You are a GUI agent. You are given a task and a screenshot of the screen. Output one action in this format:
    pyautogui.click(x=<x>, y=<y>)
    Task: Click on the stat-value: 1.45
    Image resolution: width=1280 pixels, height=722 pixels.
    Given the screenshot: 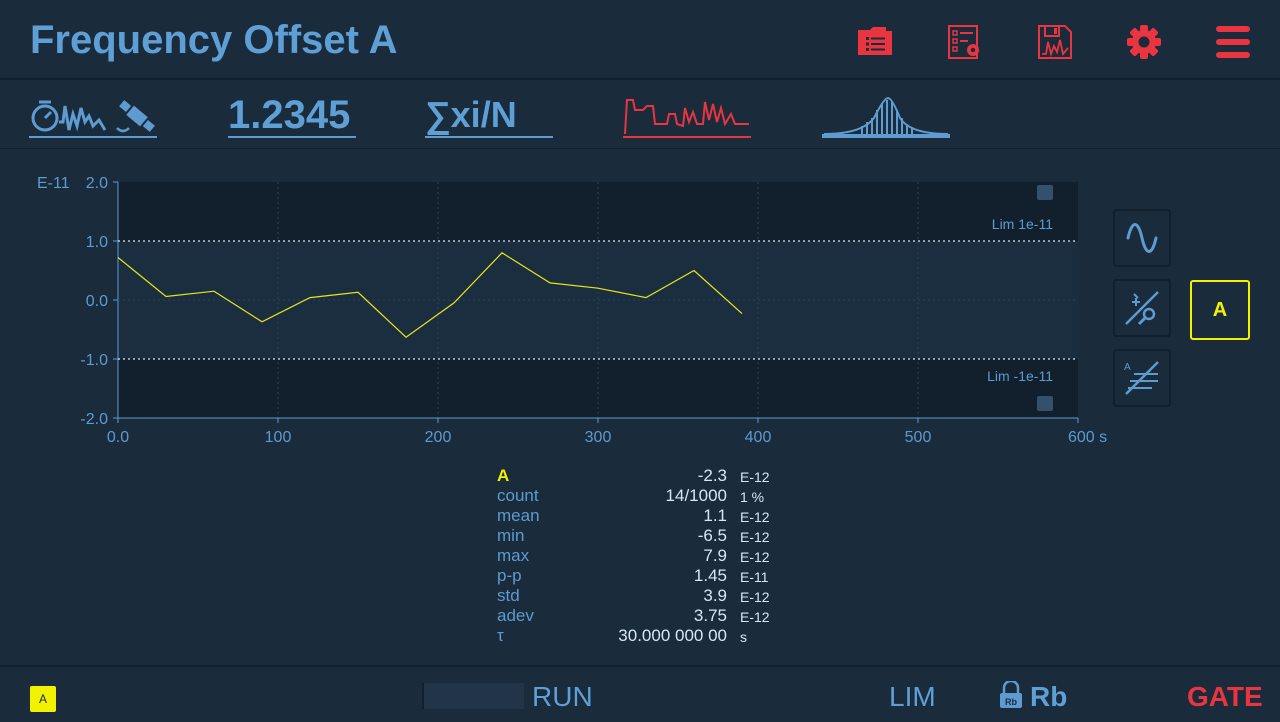 What is the action you would take?
    pyautogui.click(x=710, y=575)
    